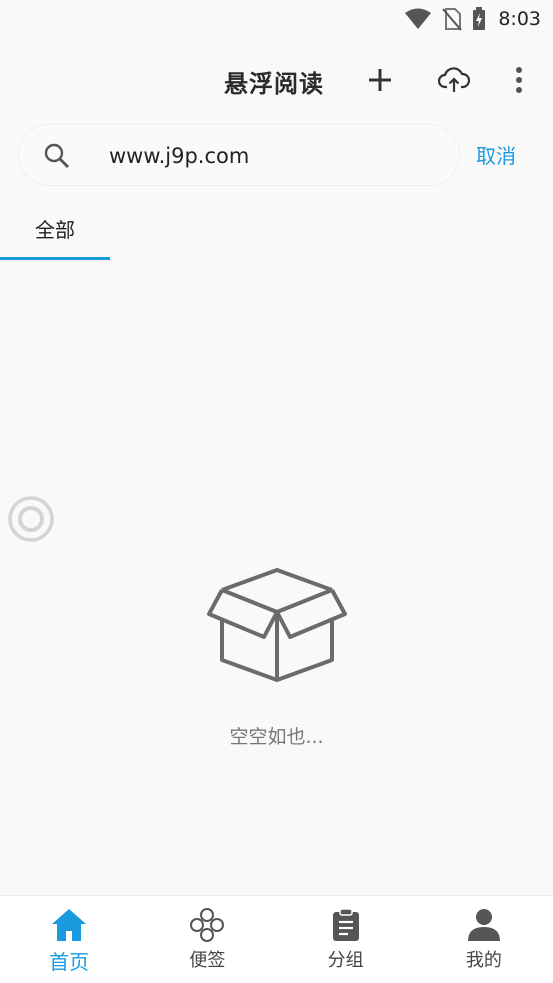 Image resolution: width=553 pixels, height=983 pixels. What do you see at coordinates (276, 625) in the screenshot?
I see `empty-box-icon` at bounding box center [276, 625].